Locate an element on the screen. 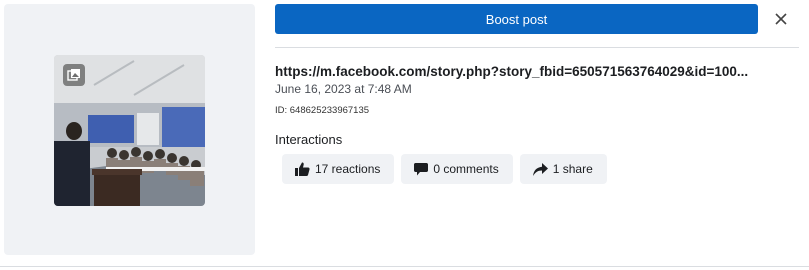  boost-post-button: Boost post is located at coordinates (516, 19).